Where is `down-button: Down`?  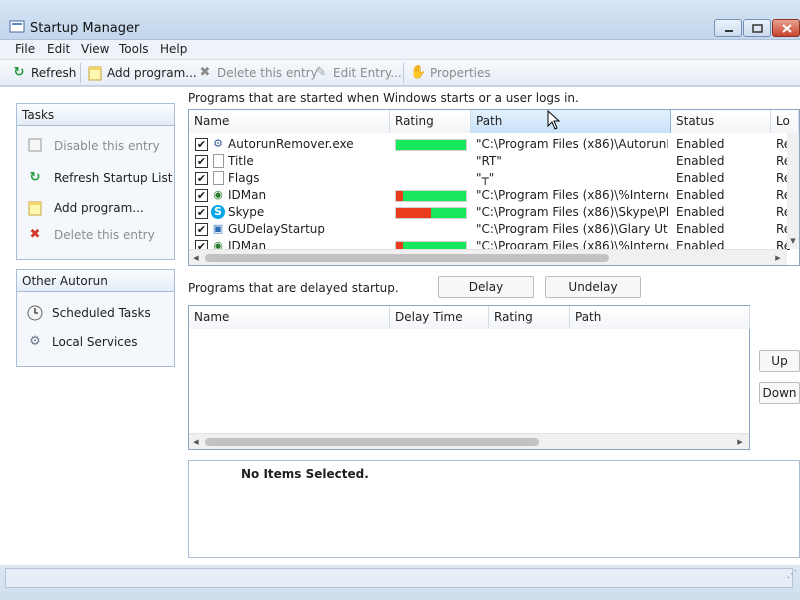 down-button: Down is located at coordinates (779, 393).